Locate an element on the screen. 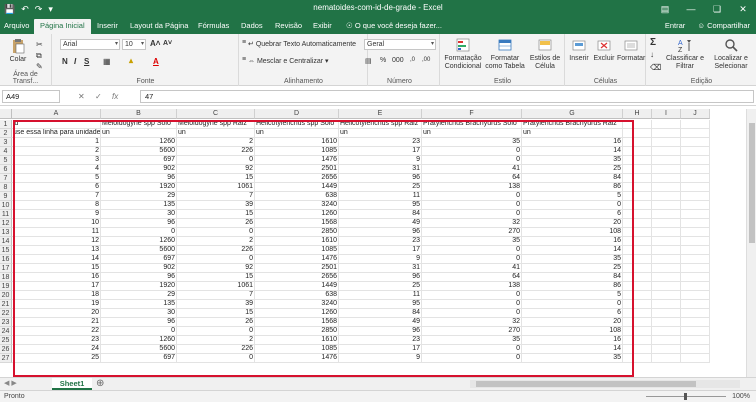 The width and height of the screenshot is (756, 402). row-header: 20 is located at coordinates (6, 295).